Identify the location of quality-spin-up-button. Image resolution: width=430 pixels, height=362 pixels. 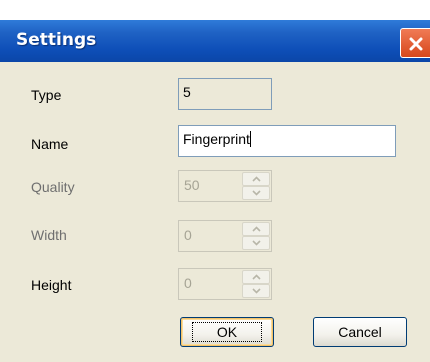
(256, 179).